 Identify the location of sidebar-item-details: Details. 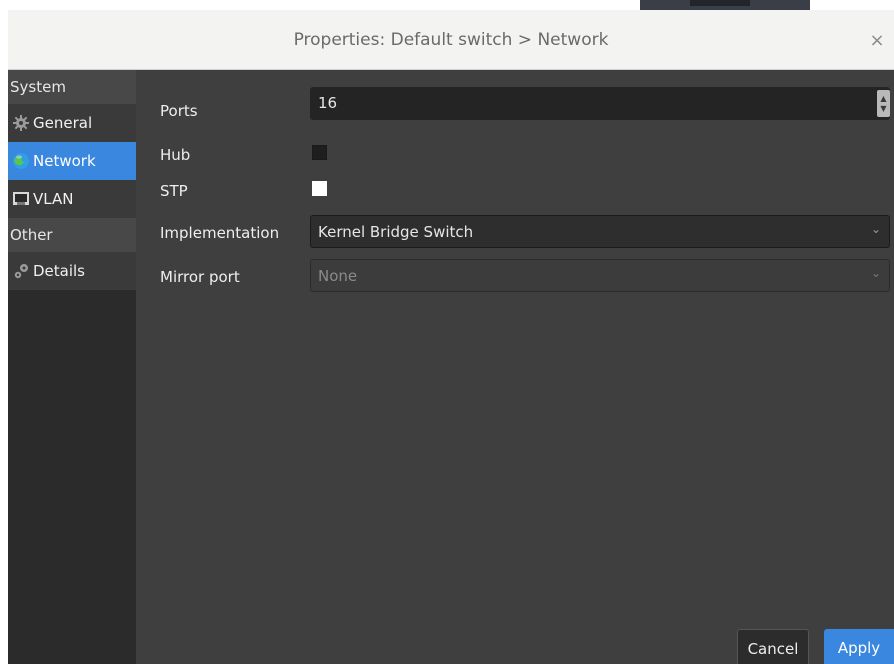
(72, 271).